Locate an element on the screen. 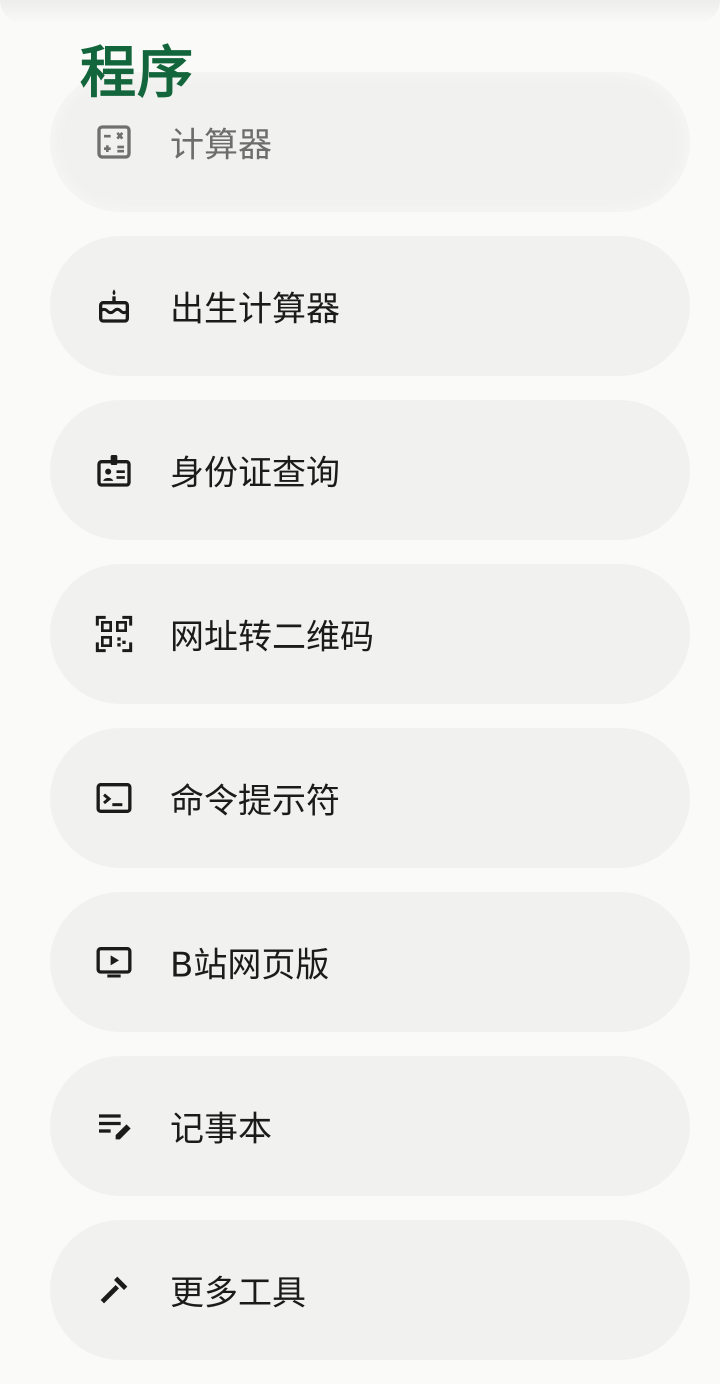  list-item-label: 更多工具 is located at coordinates (238, 1293).